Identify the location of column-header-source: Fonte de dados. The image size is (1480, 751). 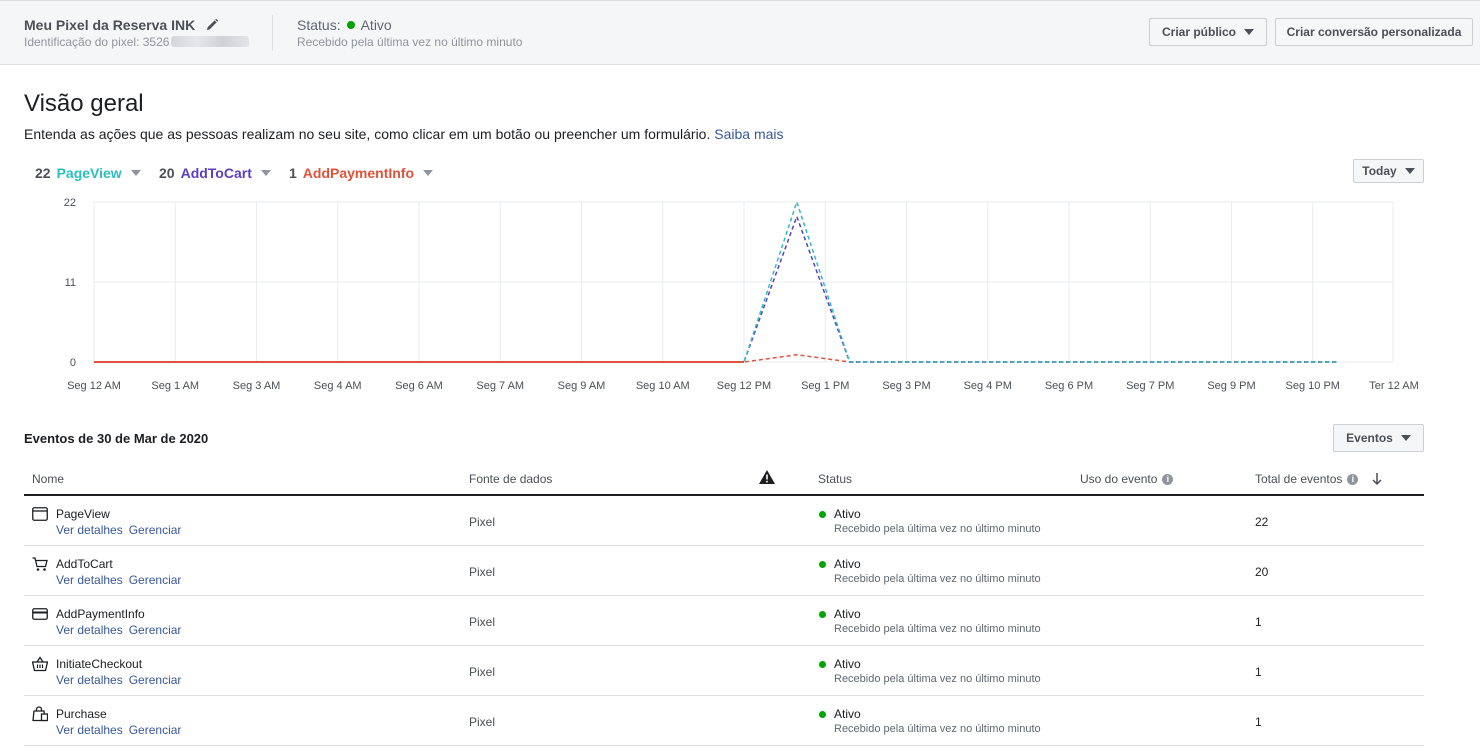
(510, 479).